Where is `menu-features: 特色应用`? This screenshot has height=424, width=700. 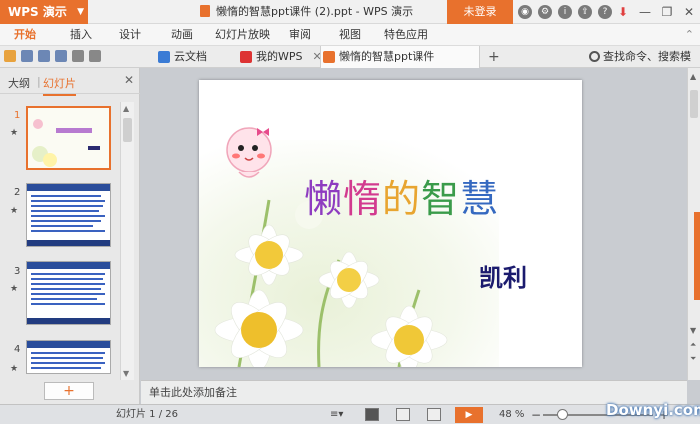
menu-features: 特色应用 is located at coordinates (406, 35).